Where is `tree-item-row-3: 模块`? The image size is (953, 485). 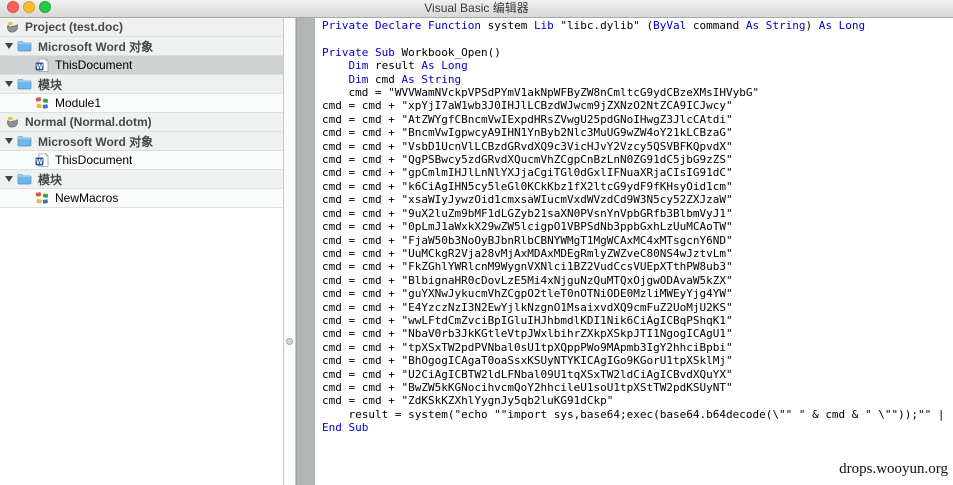
tree-item-row-3: 模块 is located at coordinates (141, 84).